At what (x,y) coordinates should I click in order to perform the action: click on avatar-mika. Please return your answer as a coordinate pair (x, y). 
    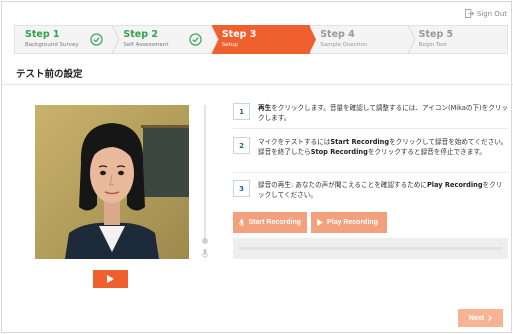
    Looking at the image, I should click on (112, 182).